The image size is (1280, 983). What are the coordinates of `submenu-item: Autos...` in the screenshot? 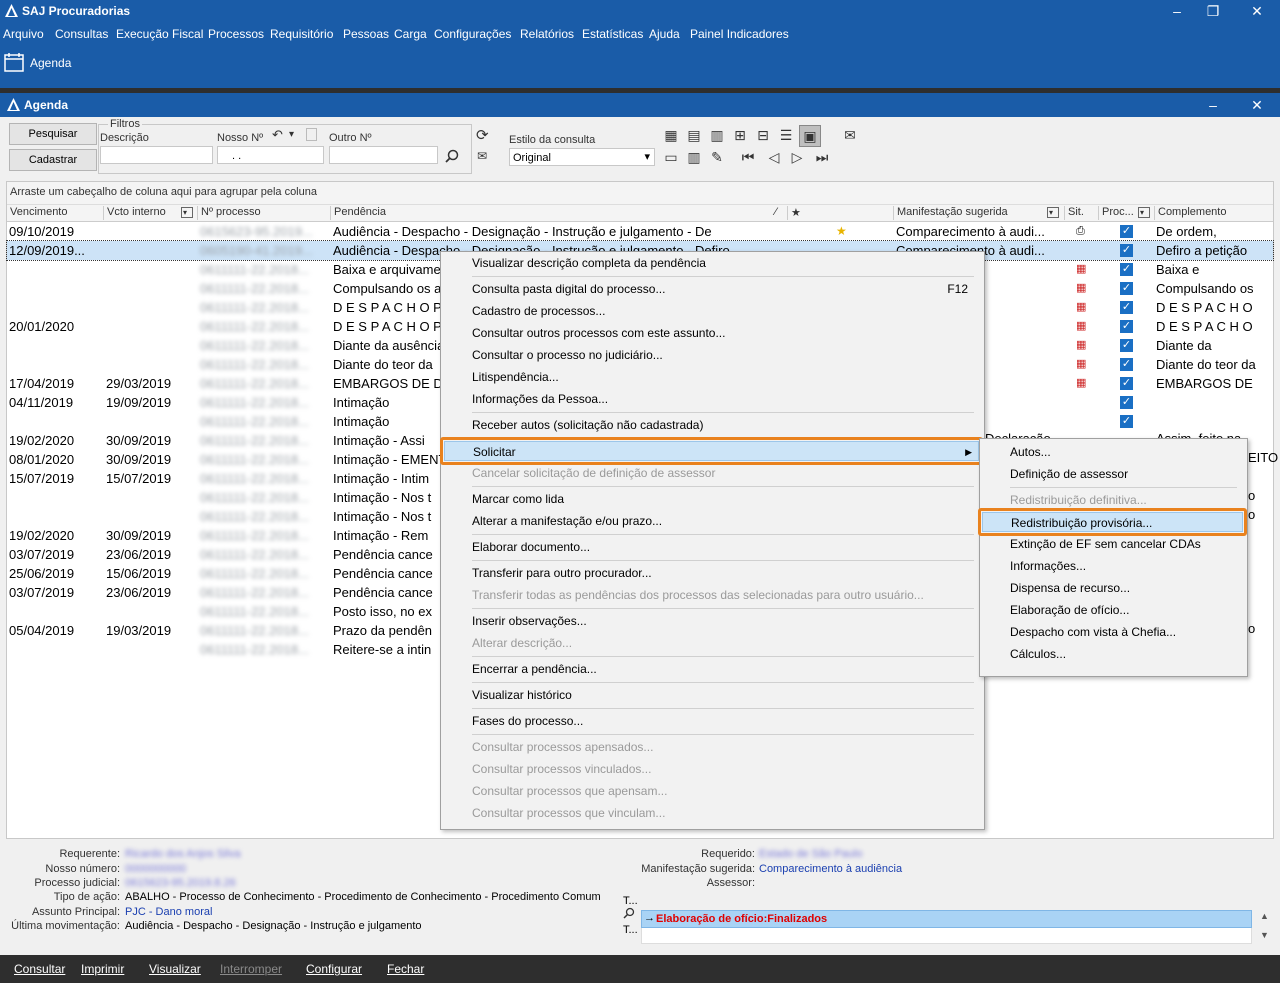 It's located at (1112, 452).